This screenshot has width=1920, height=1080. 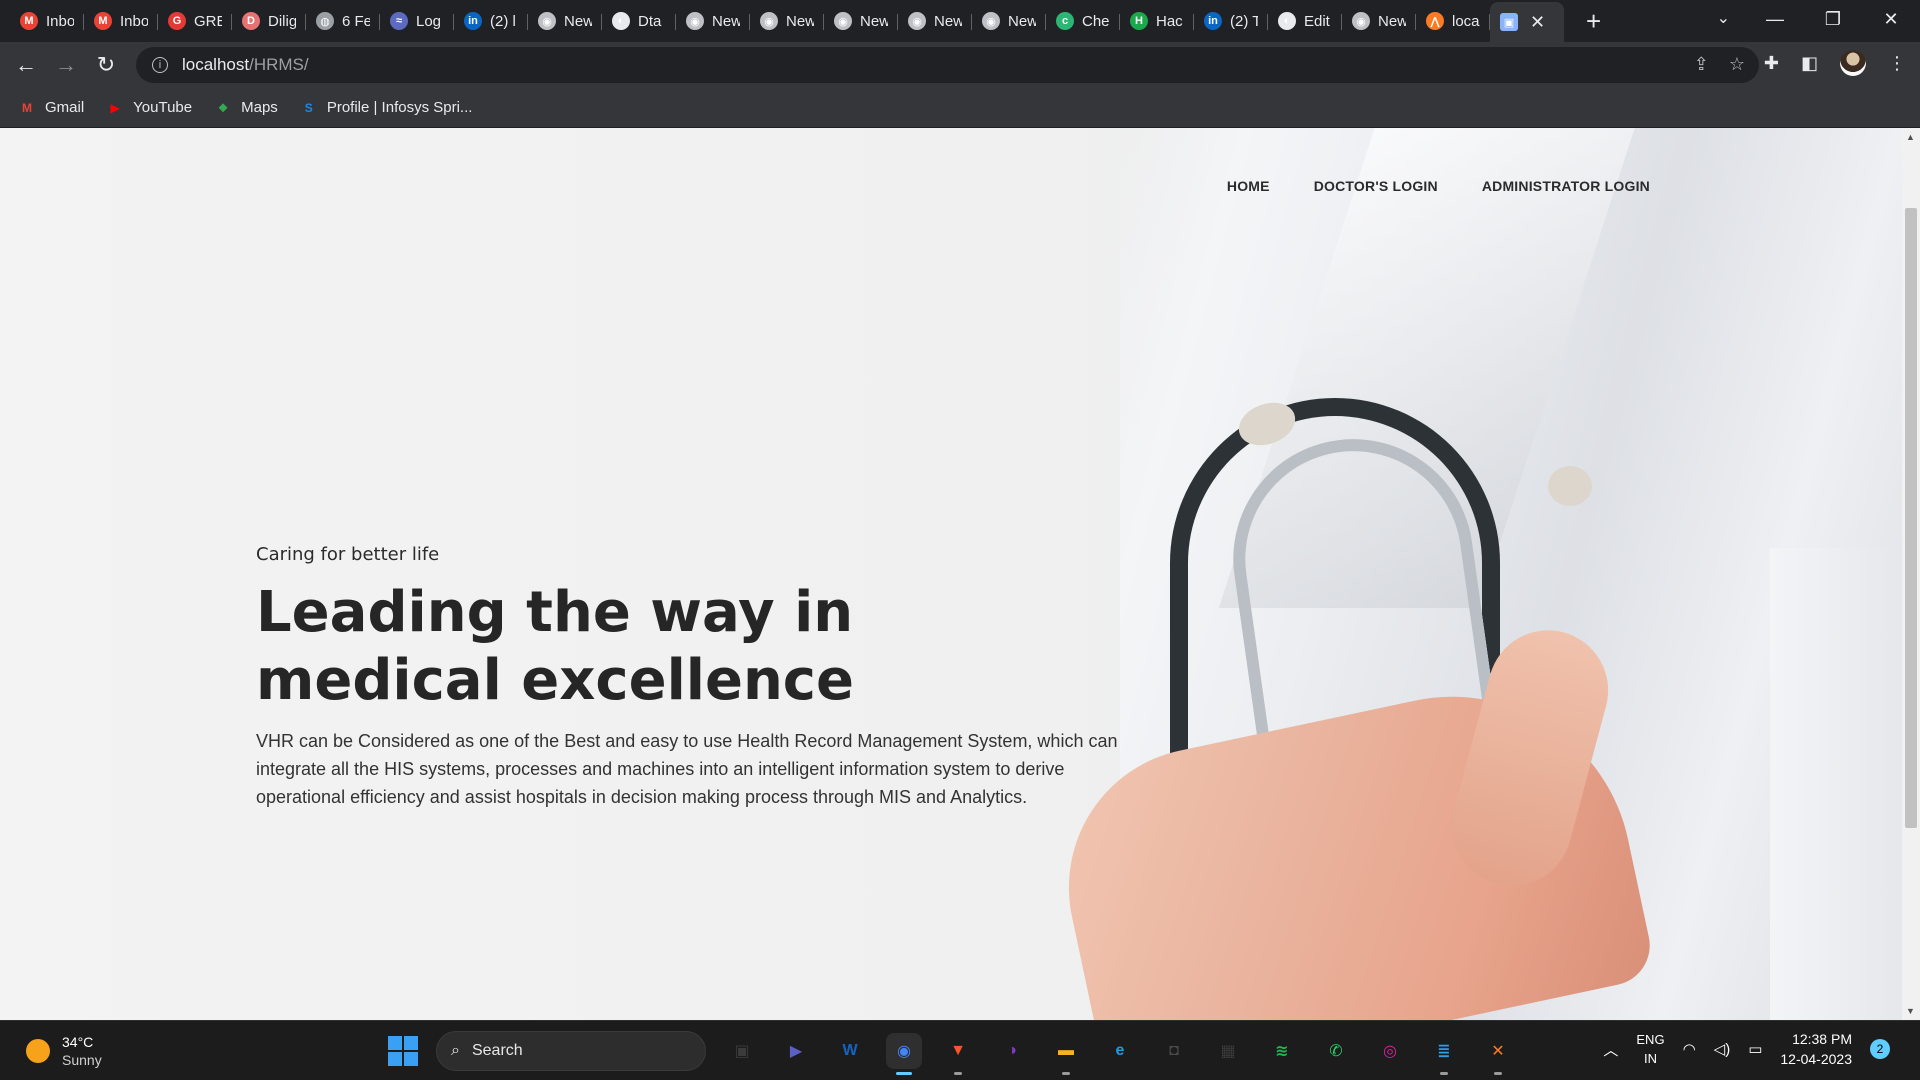 What do you see at coordinates (245, 65) in the screenshot?
I see `address-url: localhost/HRMS/` at bounding box center [245, 65].